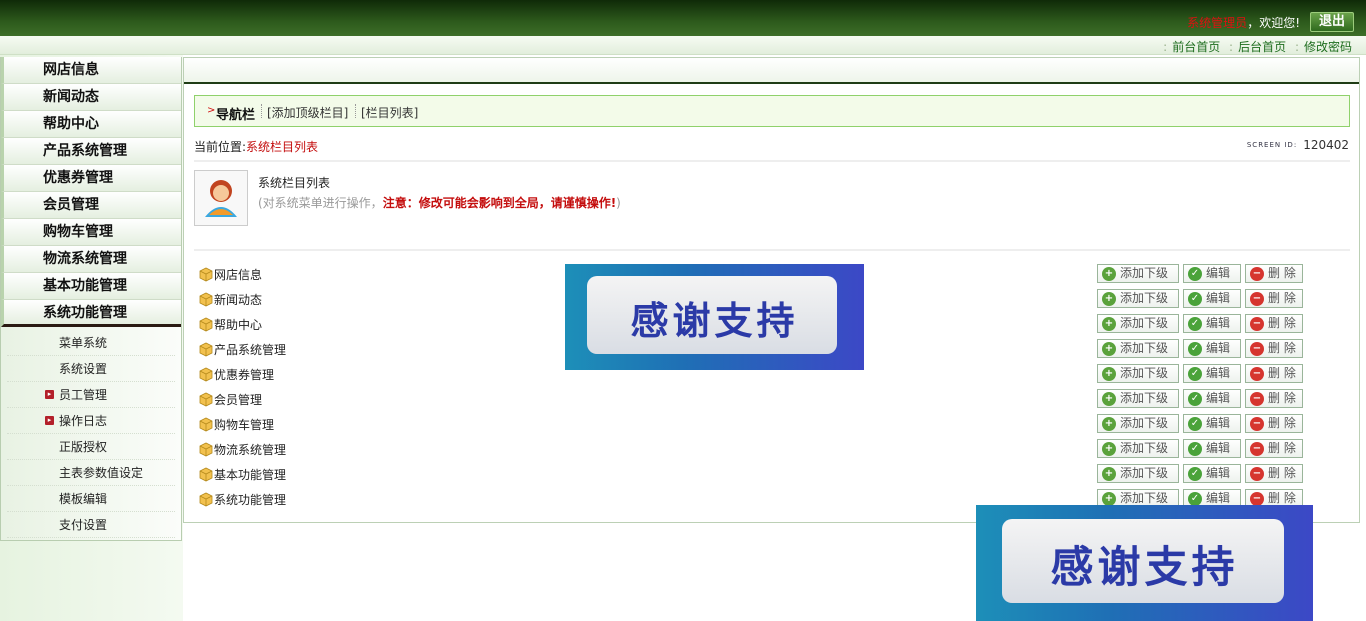  I want to click on submenu-label: 支付设置, so click(83, 525).